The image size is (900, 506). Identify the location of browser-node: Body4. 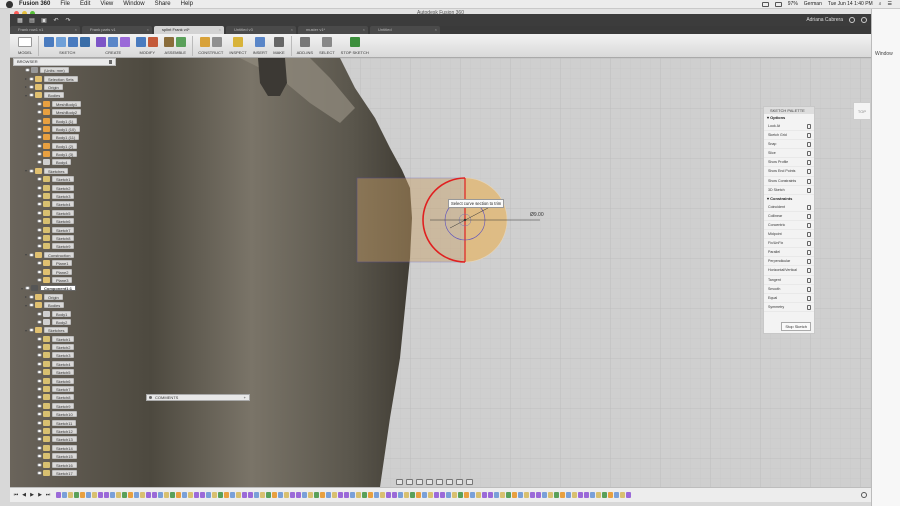
(64, 162).